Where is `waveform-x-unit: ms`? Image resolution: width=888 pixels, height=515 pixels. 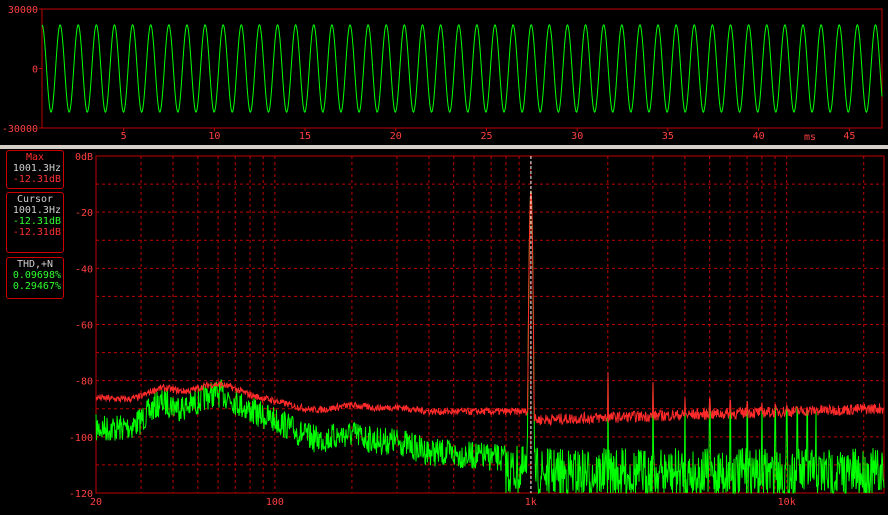 waveform-x-unit: ms is located at coordinates (810, 137).